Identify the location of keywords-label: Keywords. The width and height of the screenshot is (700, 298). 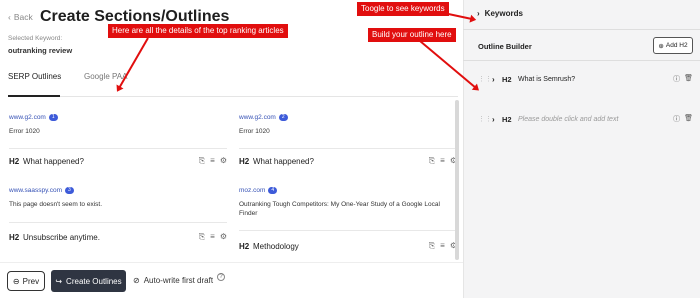
(503, 13).